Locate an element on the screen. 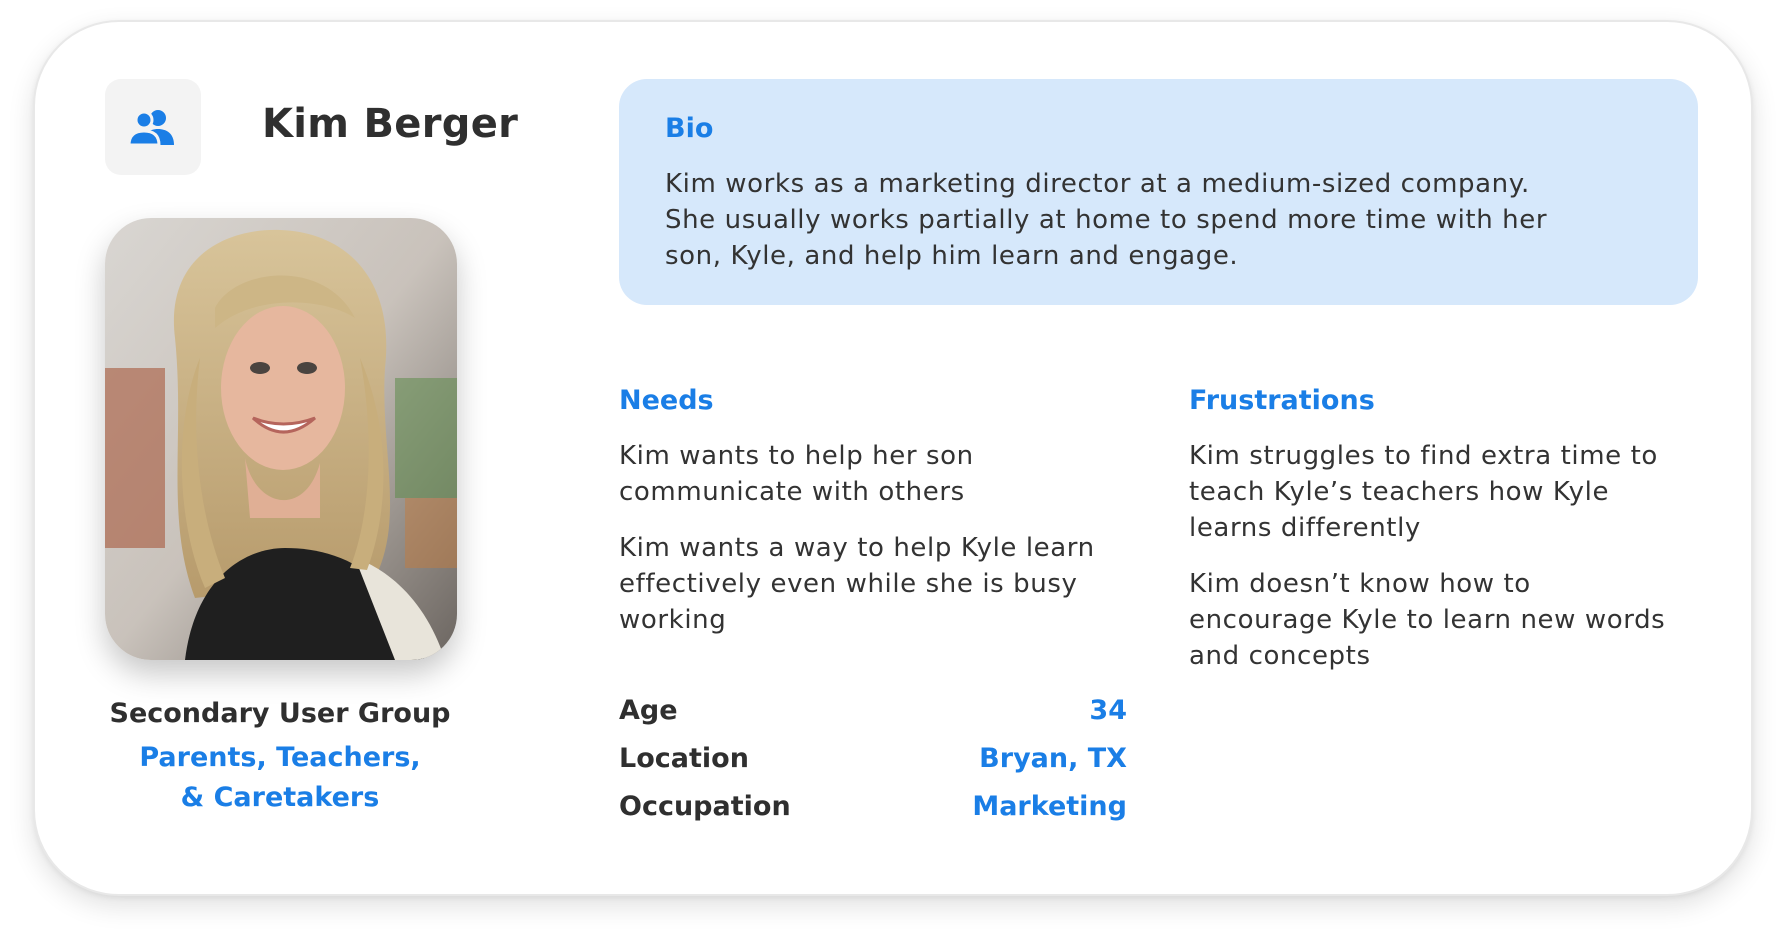  frustrations-title: Frustrations is located at coordinates (1282, 400).